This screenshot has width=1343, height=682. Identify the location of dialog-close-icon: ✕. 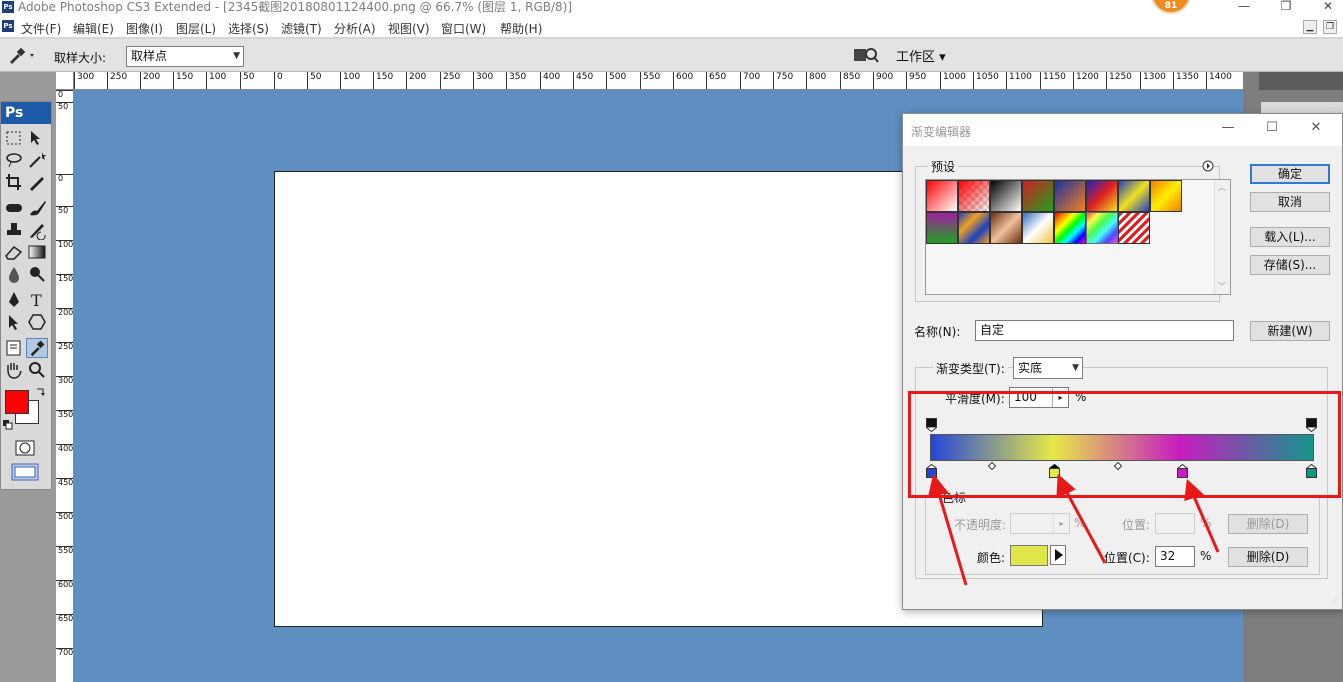
(1316, 130).